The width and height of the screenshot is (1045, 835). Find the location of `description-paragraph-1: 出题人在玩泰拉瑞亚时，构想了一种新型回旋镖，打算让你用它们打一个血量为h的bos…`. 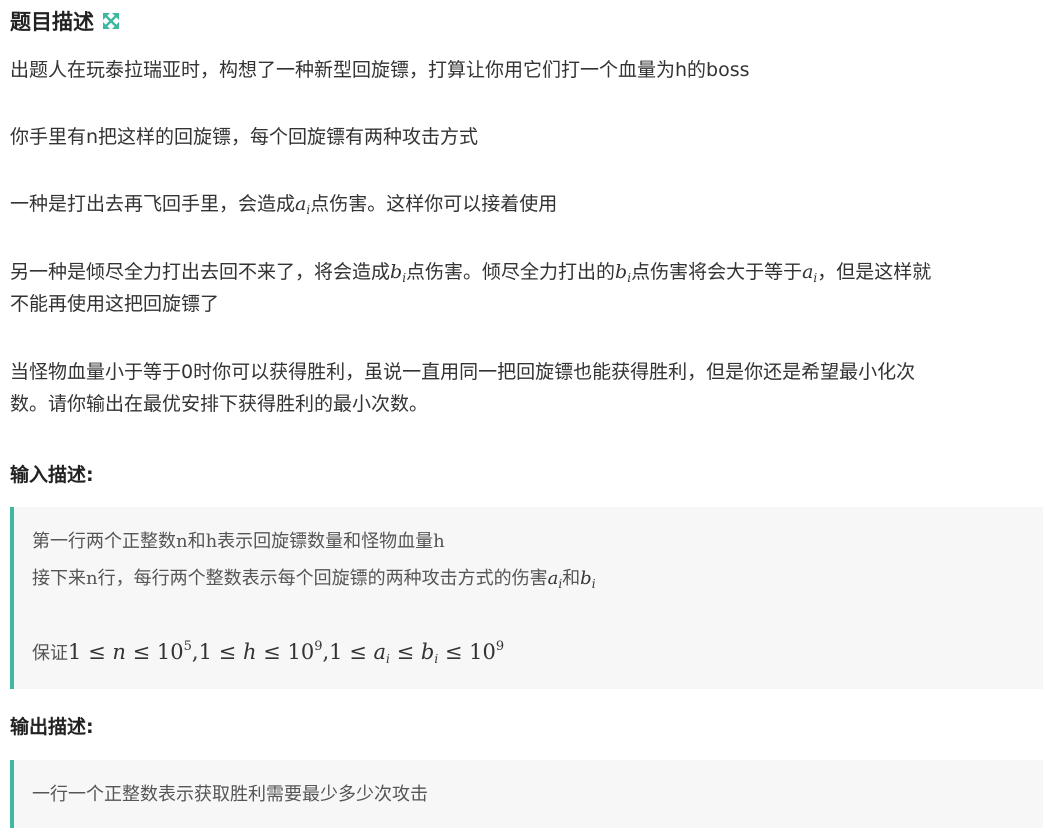

description-paragraph-1: 出题人在玩泰拉瑞亚时，构想了一种新型回旋镖，打算让你用它们打一个血量为h的bos… is located at coordinates (380, 70).